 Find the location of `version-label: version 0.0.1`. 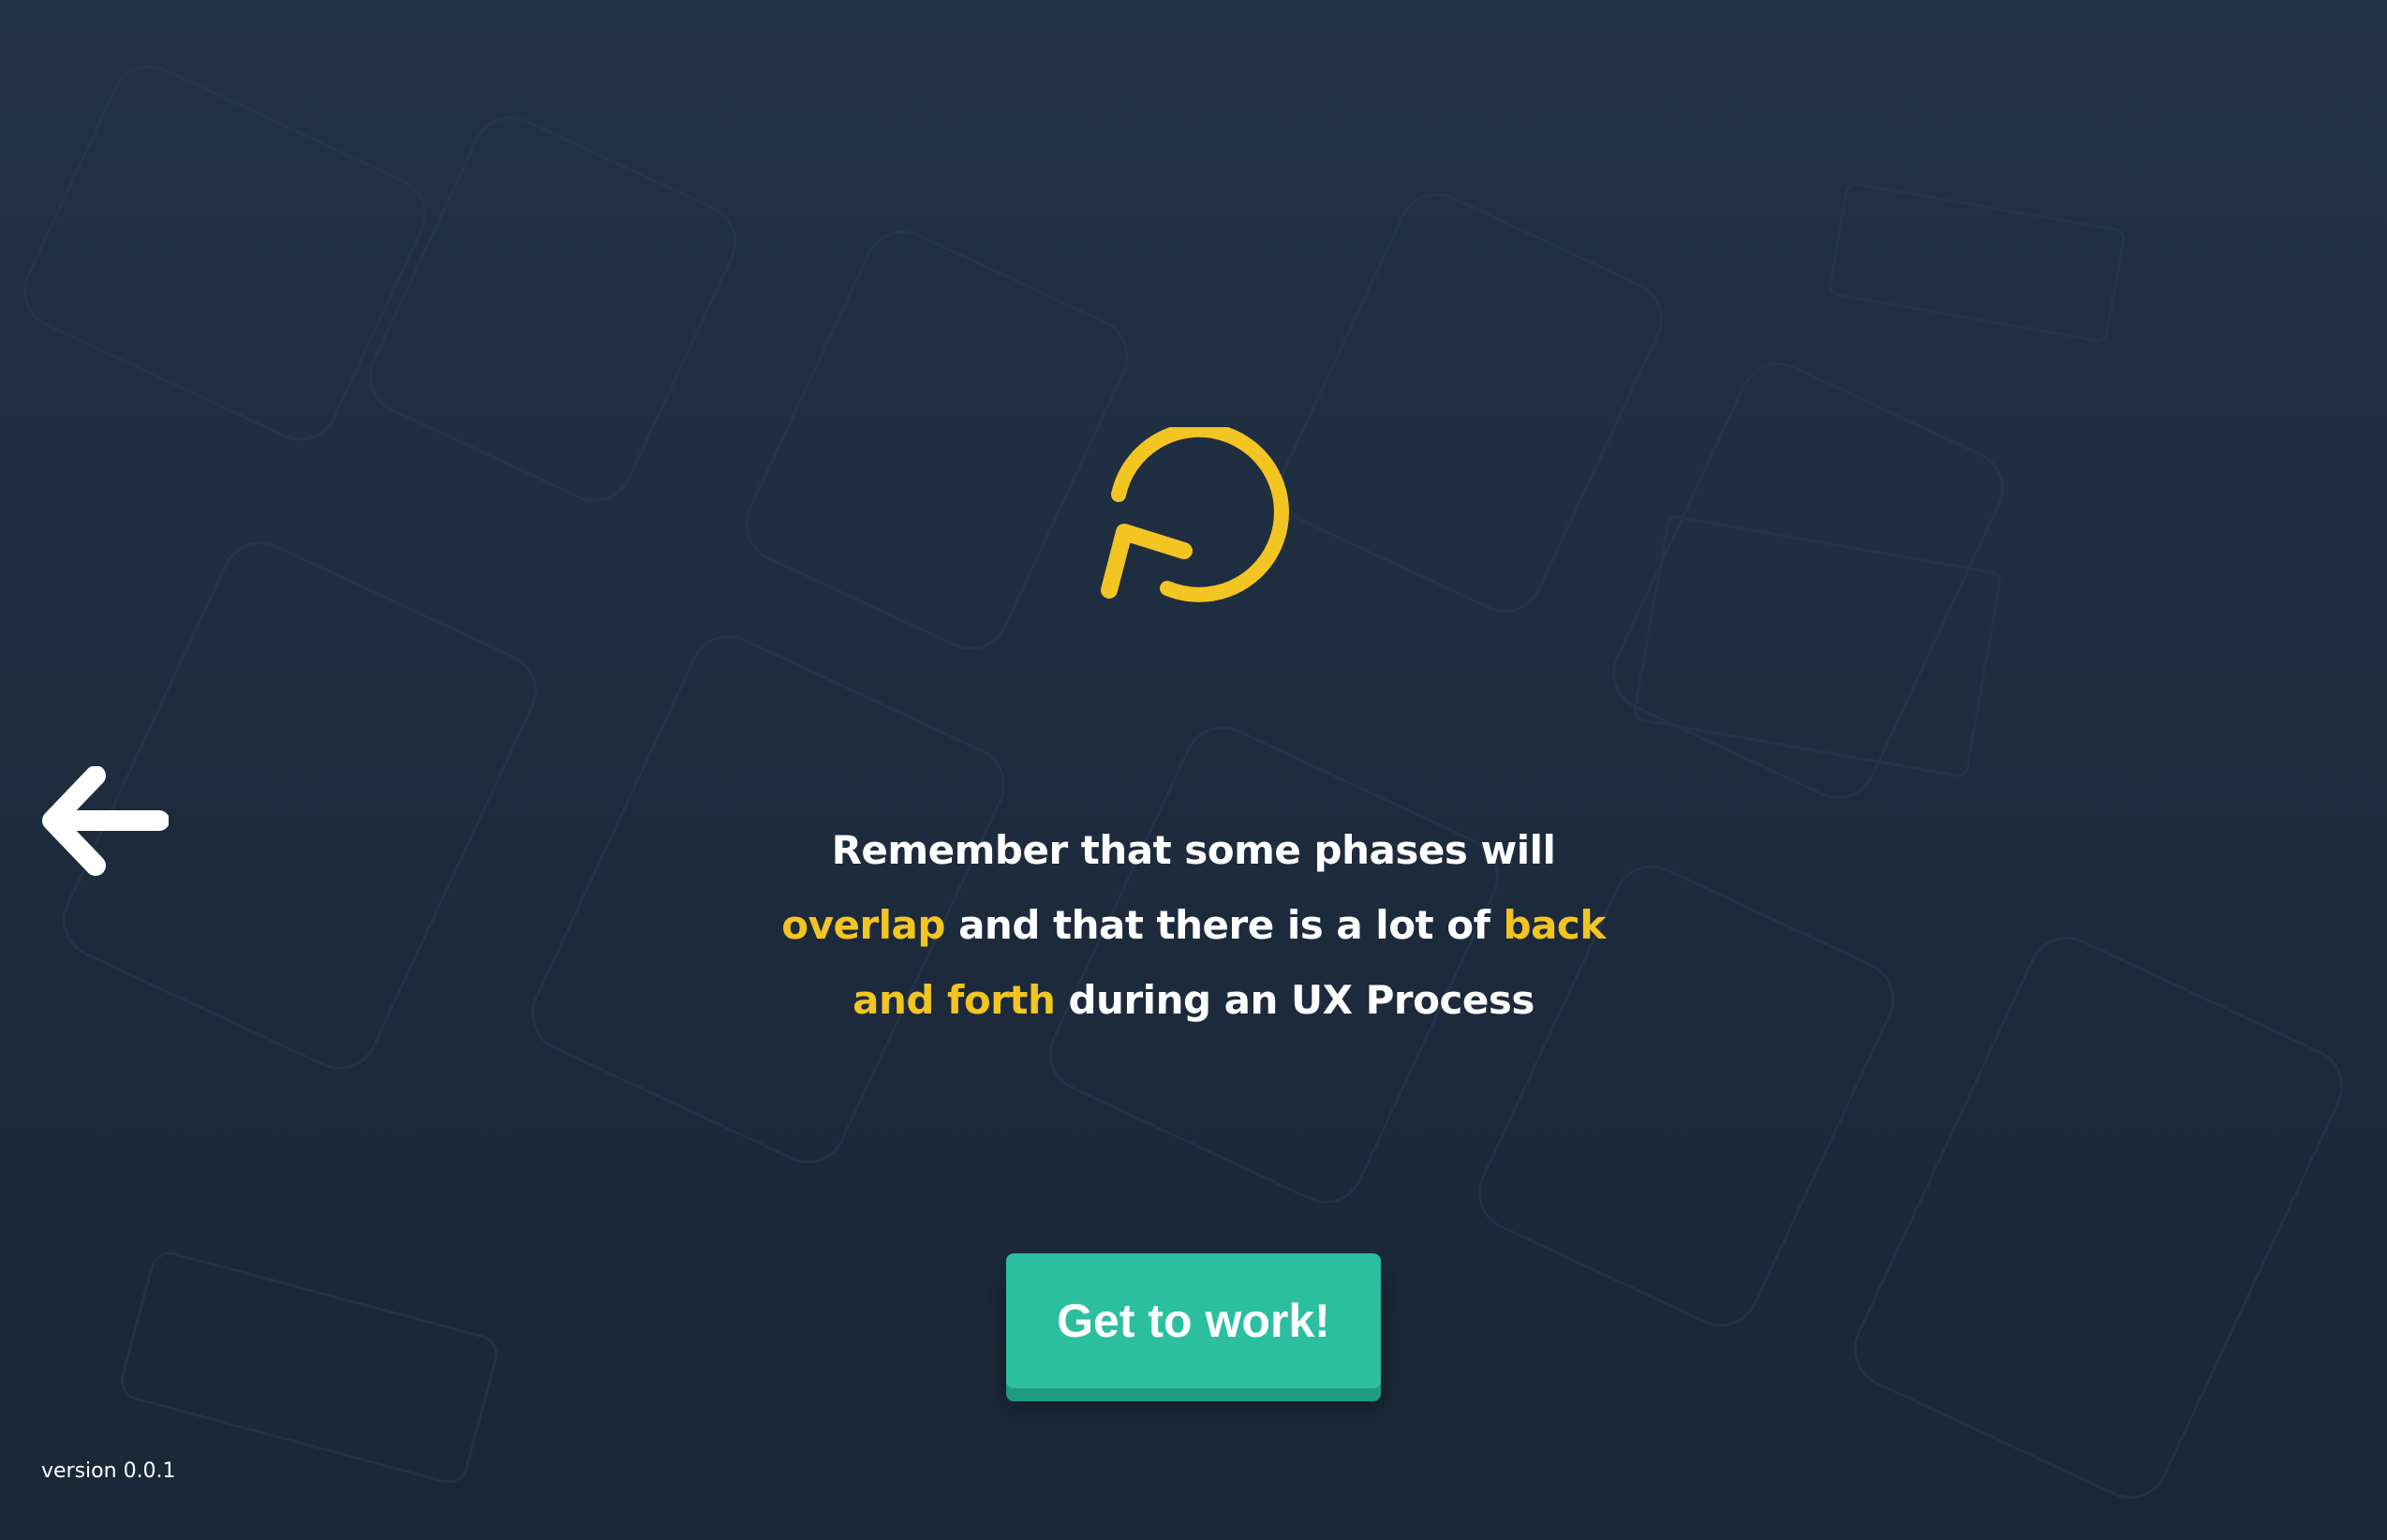

version-label: version 0.0.1 is located at coordinates (108, 1471).